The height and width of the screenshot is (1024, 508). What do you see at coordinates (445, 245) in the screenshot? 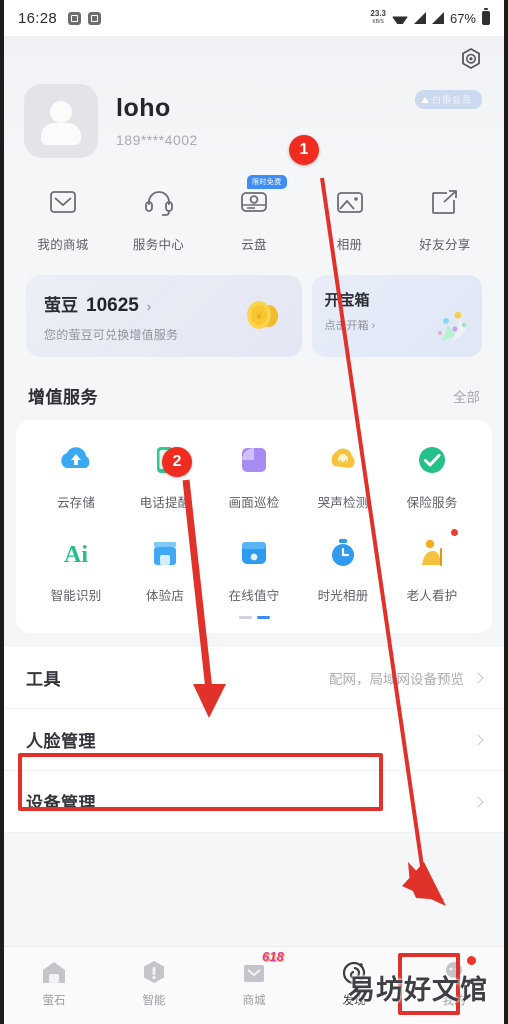
I see `quick-action-label: 好友分享` at bounding box center [445, 245].